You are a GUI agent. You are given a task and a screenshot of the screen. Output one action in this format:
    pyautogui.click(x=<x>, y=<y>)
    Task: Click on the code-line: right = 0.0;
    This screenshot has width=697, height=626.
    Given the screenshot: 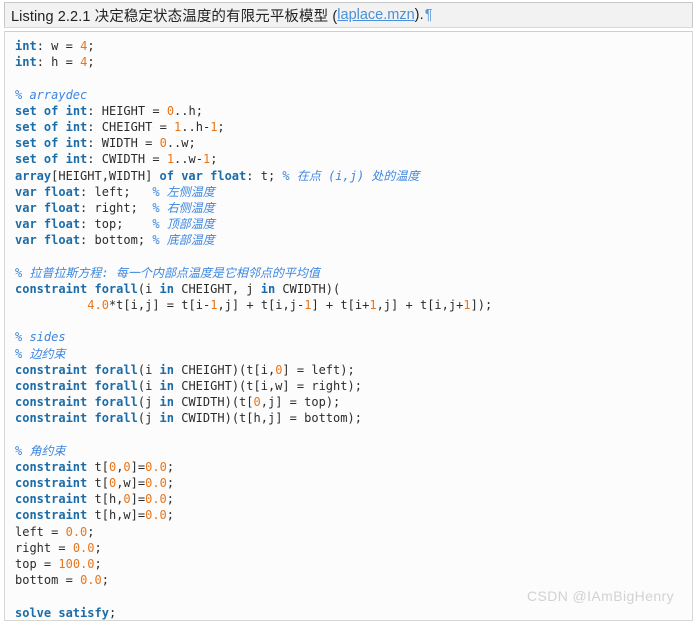 What is the action you would take?
    pyautogui.click(x=353, y=548)
    